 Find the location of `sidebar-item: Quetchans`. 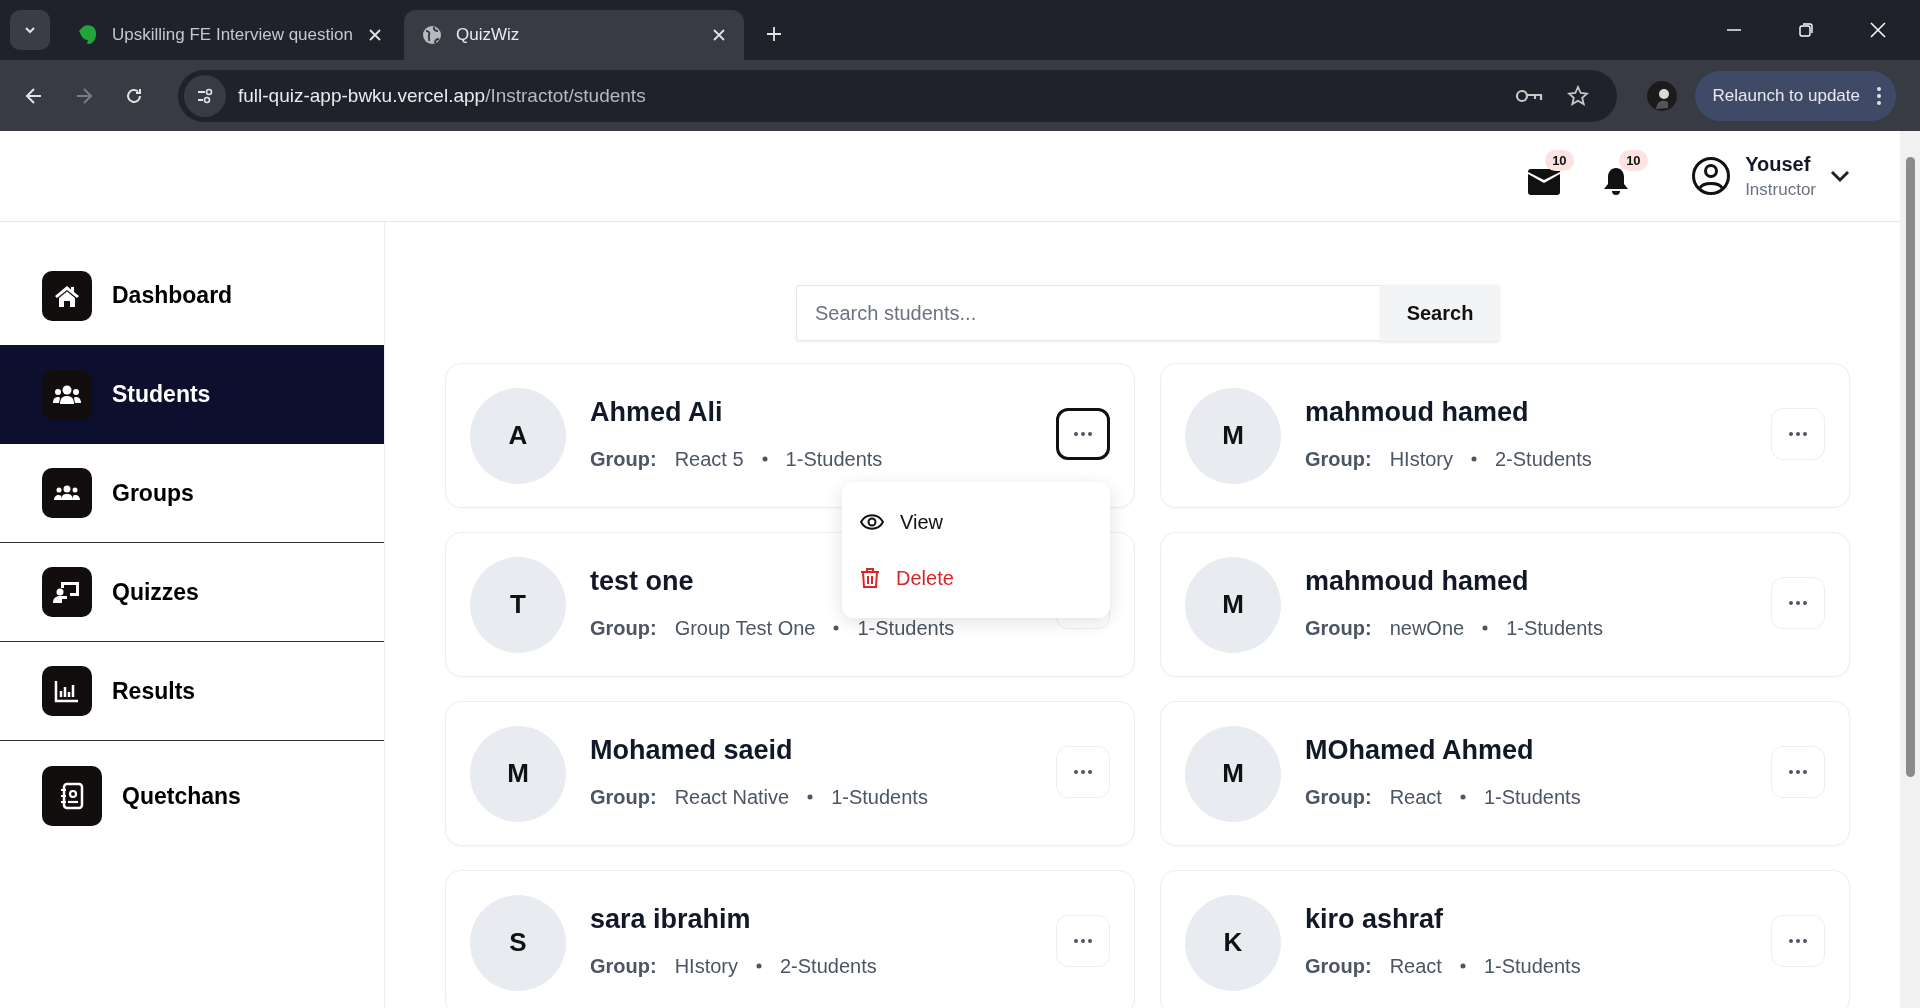

sidebar-item: Quetchans is located at coordinates (192, 796).